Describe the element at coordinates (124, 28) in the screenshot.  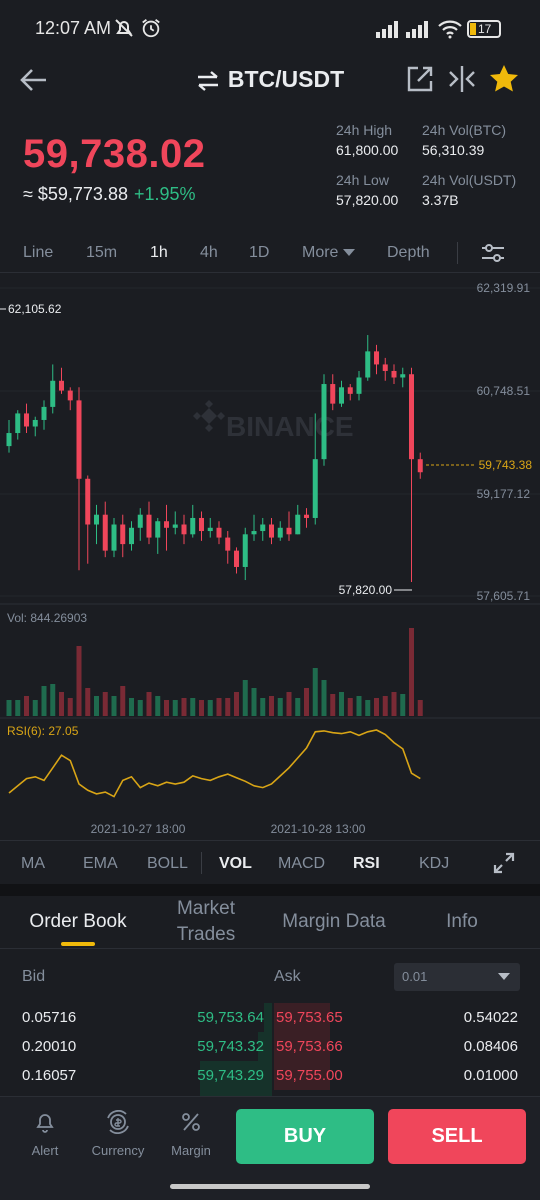
I see `mute-icon` at that location.